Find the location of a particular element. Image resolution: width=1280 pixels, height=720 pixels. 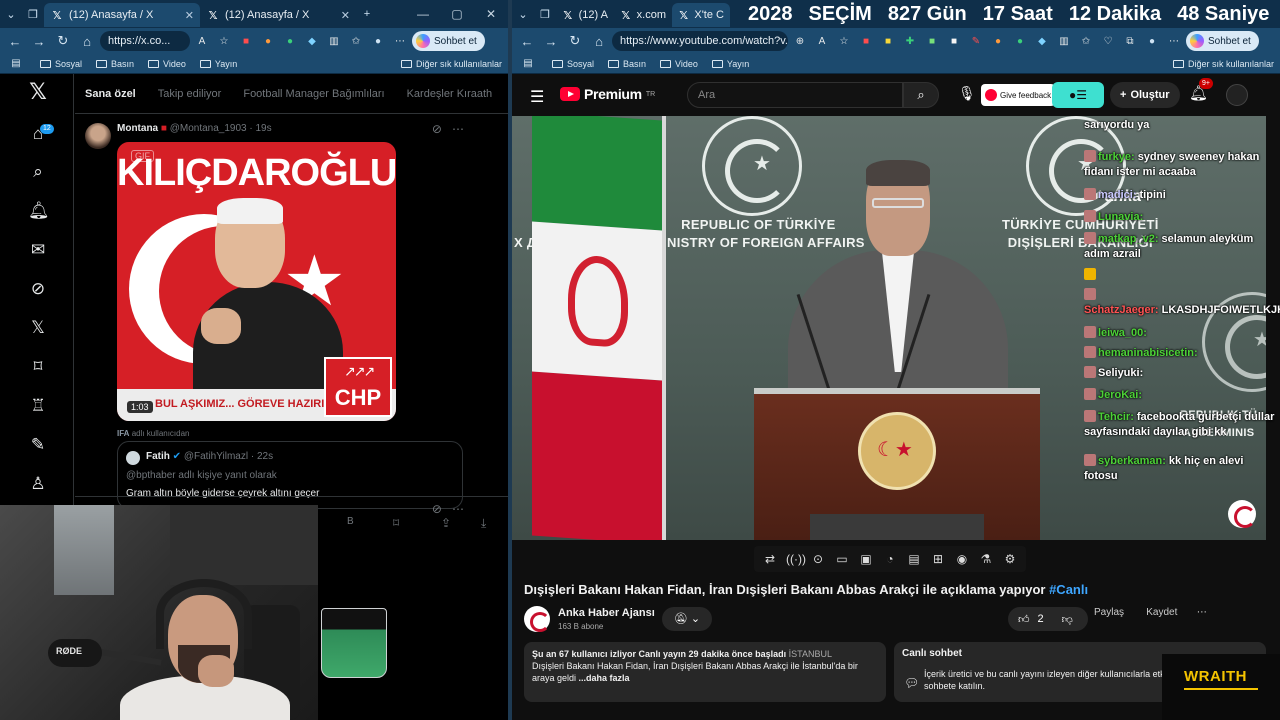

author-handle: @Montana_1903 is located at coordinates (208, 128).